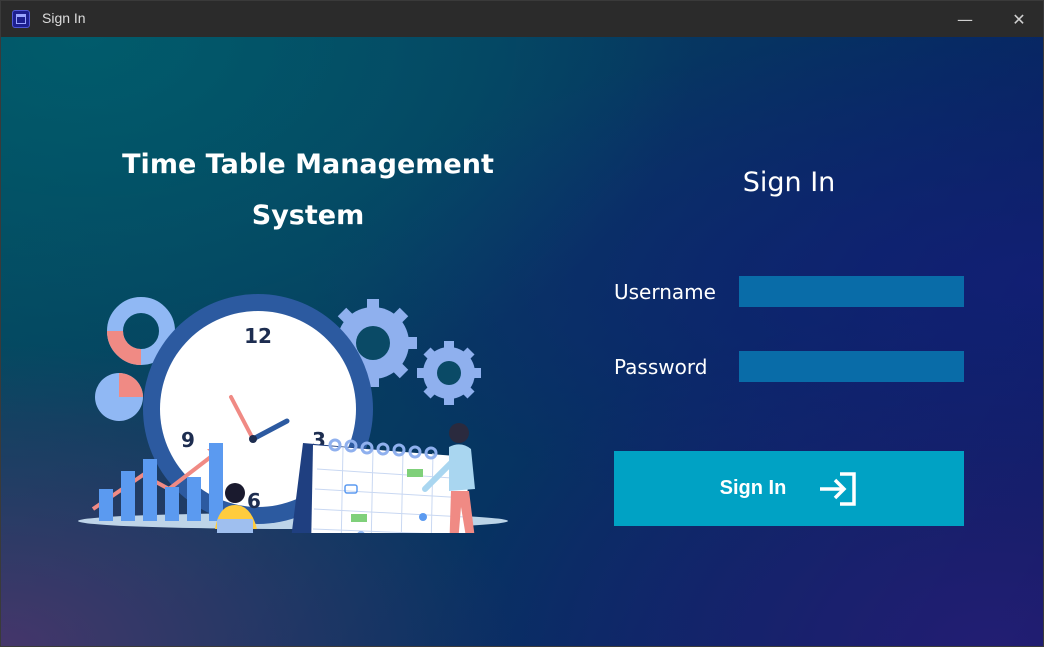 The height and width of the screenshot is (647, 1044). I want to click on app-heading: Time Table Management System, so click(308, 190).